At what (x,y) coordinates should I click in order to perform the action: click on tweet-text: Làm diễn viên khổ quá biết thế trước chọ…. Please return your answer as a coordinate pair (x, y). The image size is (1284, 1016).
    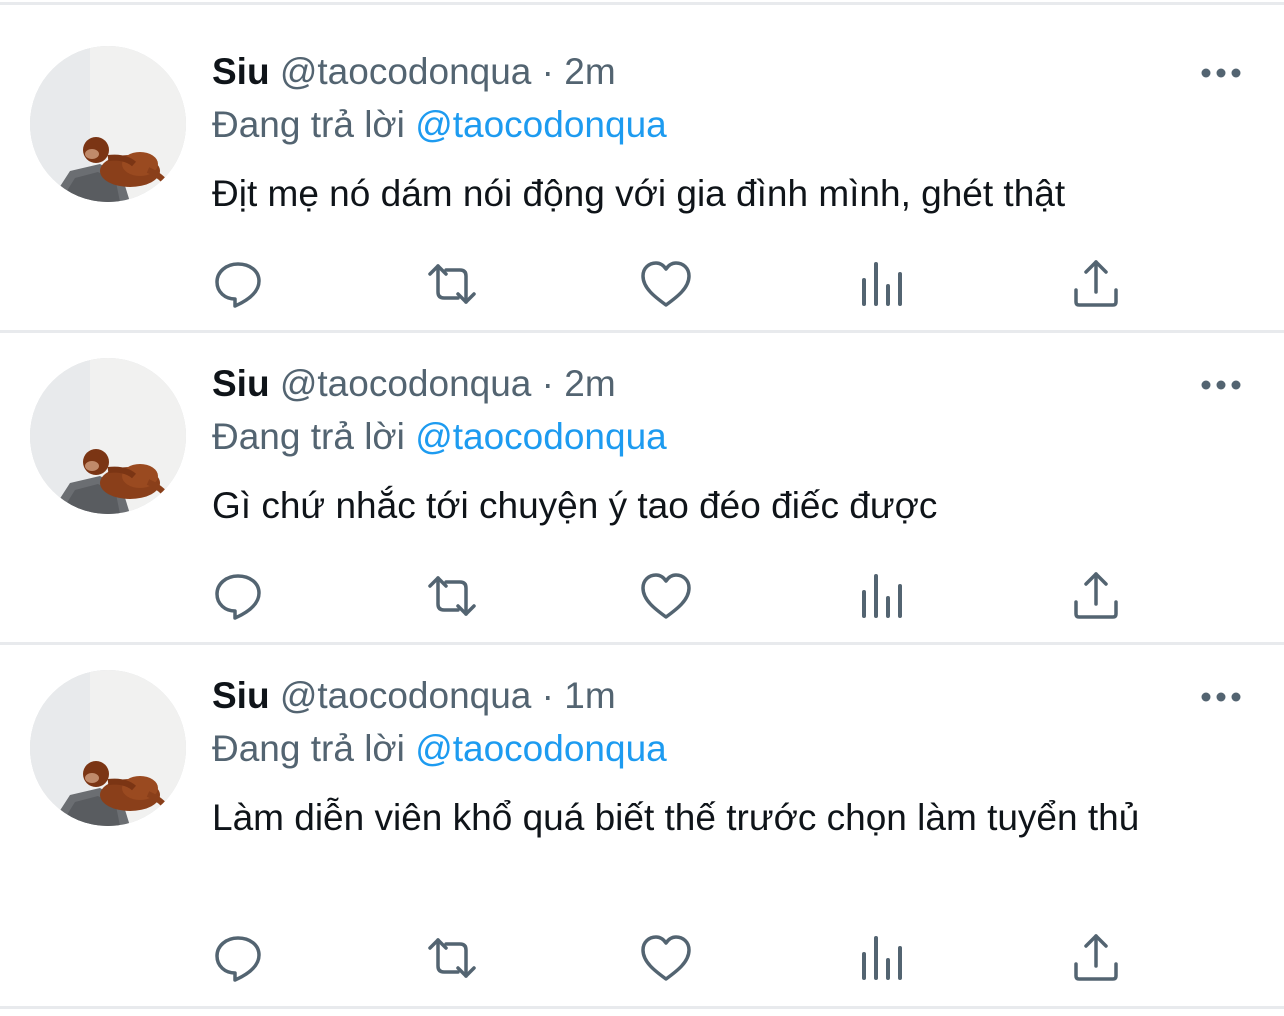
    Looking at the image, I should click on (676, 817).